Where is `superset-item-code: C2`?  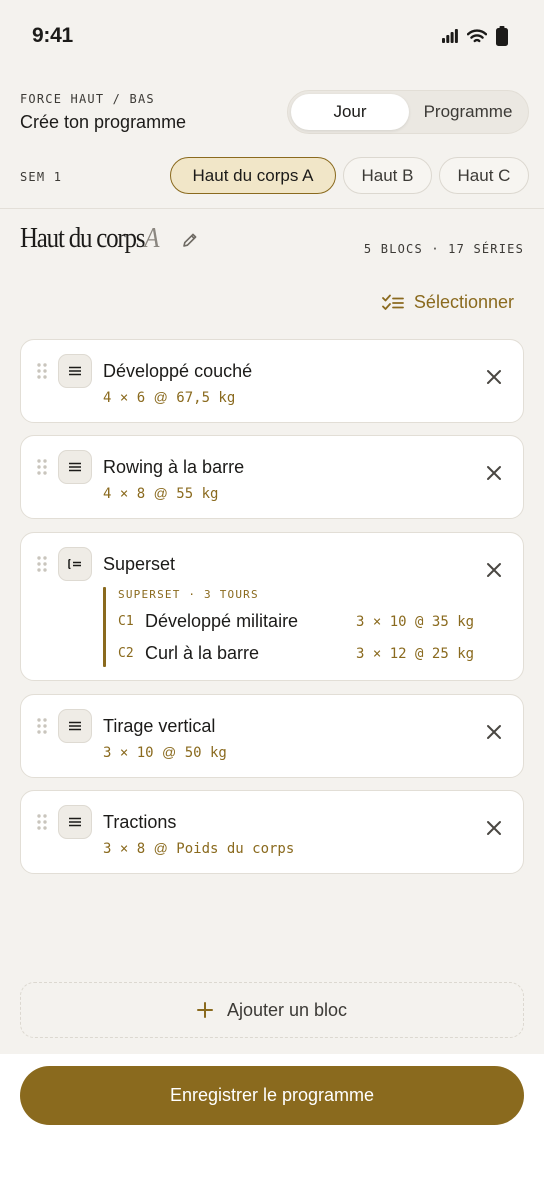 superset-item-code: C2 is located at coordinates (126, 653).